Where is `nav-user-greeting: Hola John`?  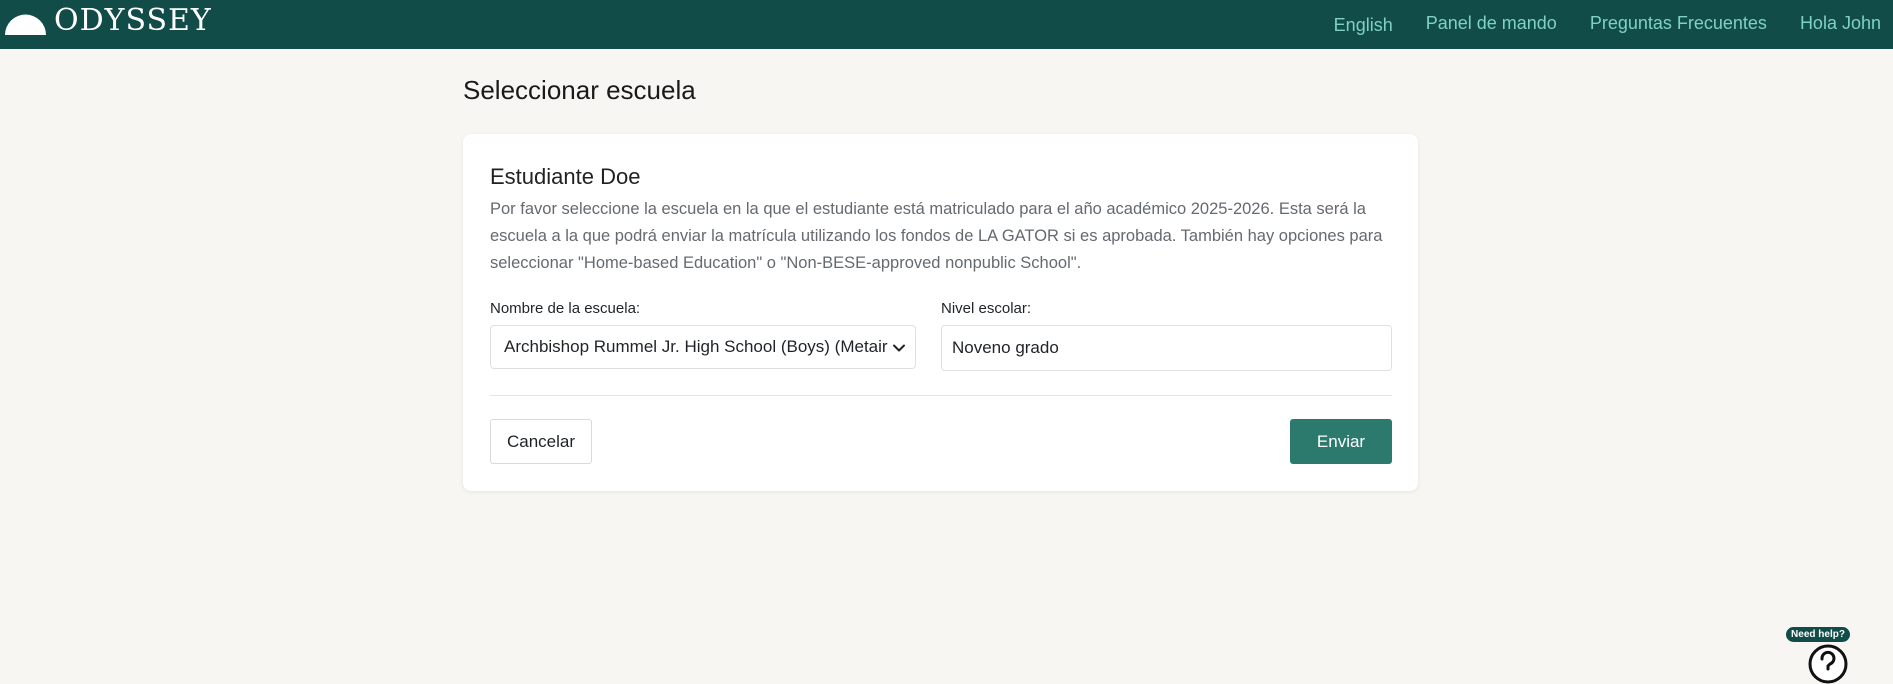
nav-user-greeting: Hola John is located at coordinates (1840, 23).